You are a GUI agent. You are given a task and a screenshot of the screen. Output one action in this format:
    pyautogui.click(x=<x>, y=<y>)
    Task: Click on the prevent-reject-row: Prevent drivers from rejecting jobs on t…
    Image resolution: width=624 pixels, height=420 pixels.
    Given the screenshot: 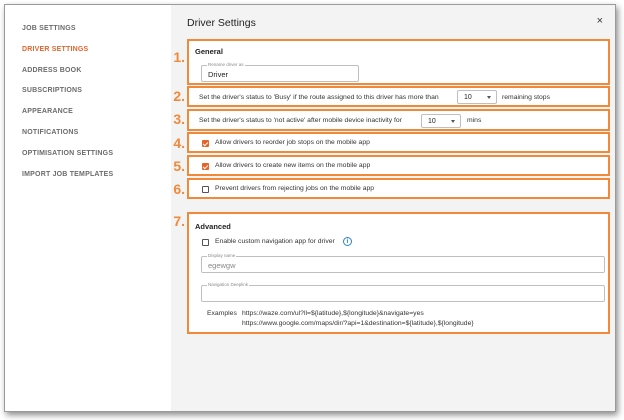 What is the action you would take?
    pyautogui.click(x=398, y=188)
    